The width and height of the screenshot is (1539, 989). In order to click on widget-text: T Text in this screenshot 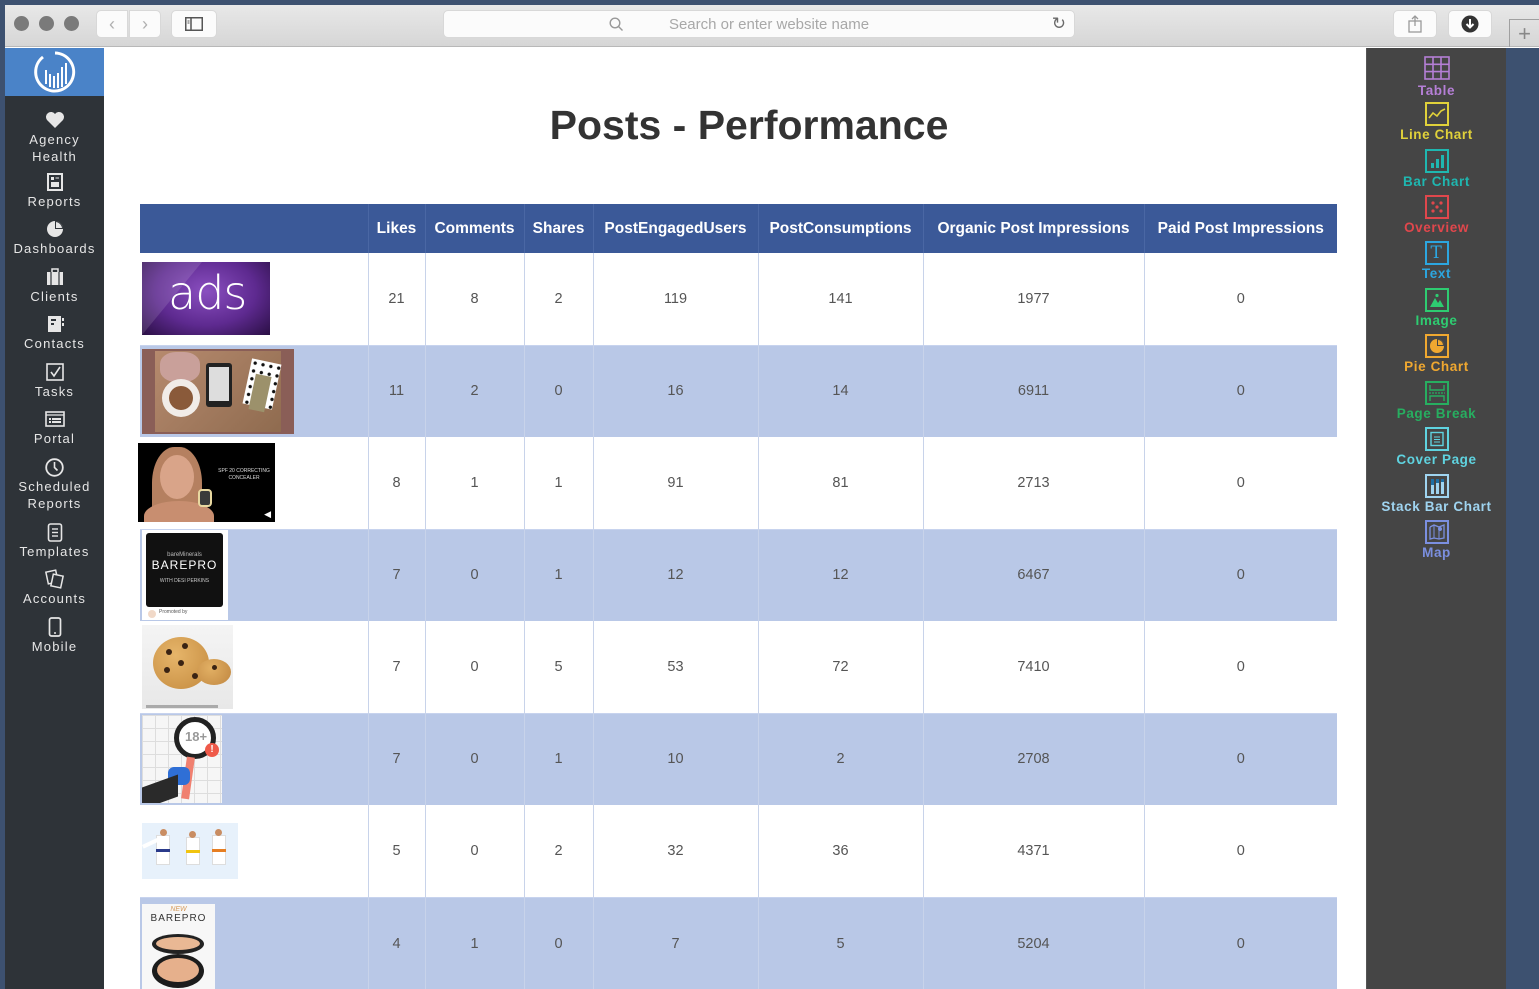, I will do `click(1436, 264)`.